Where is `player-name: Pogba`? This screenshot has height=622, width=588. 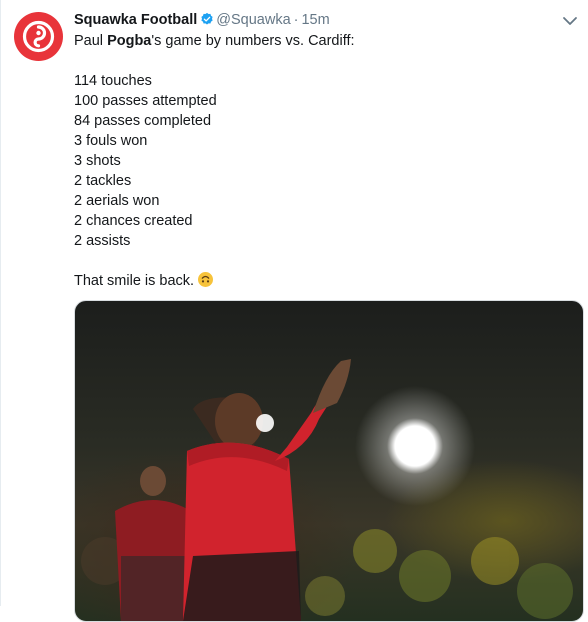
player-name: Pogba is located at coordinates (129, 41).